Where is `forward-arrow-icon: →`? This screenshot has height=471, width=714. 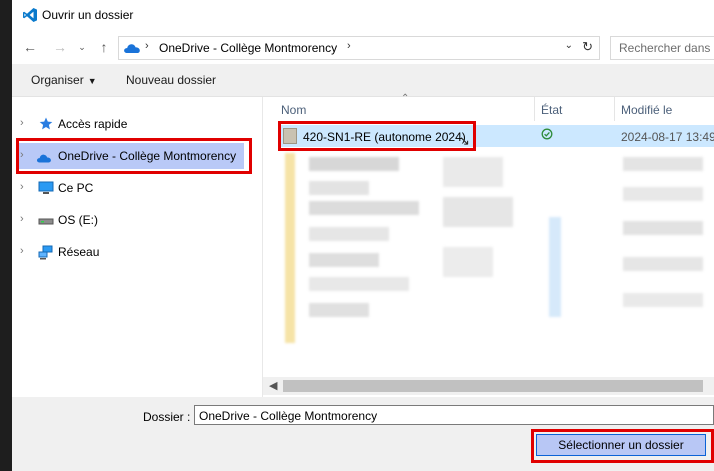 forward-arrow-icon: → is located at coordinates (60, 47).